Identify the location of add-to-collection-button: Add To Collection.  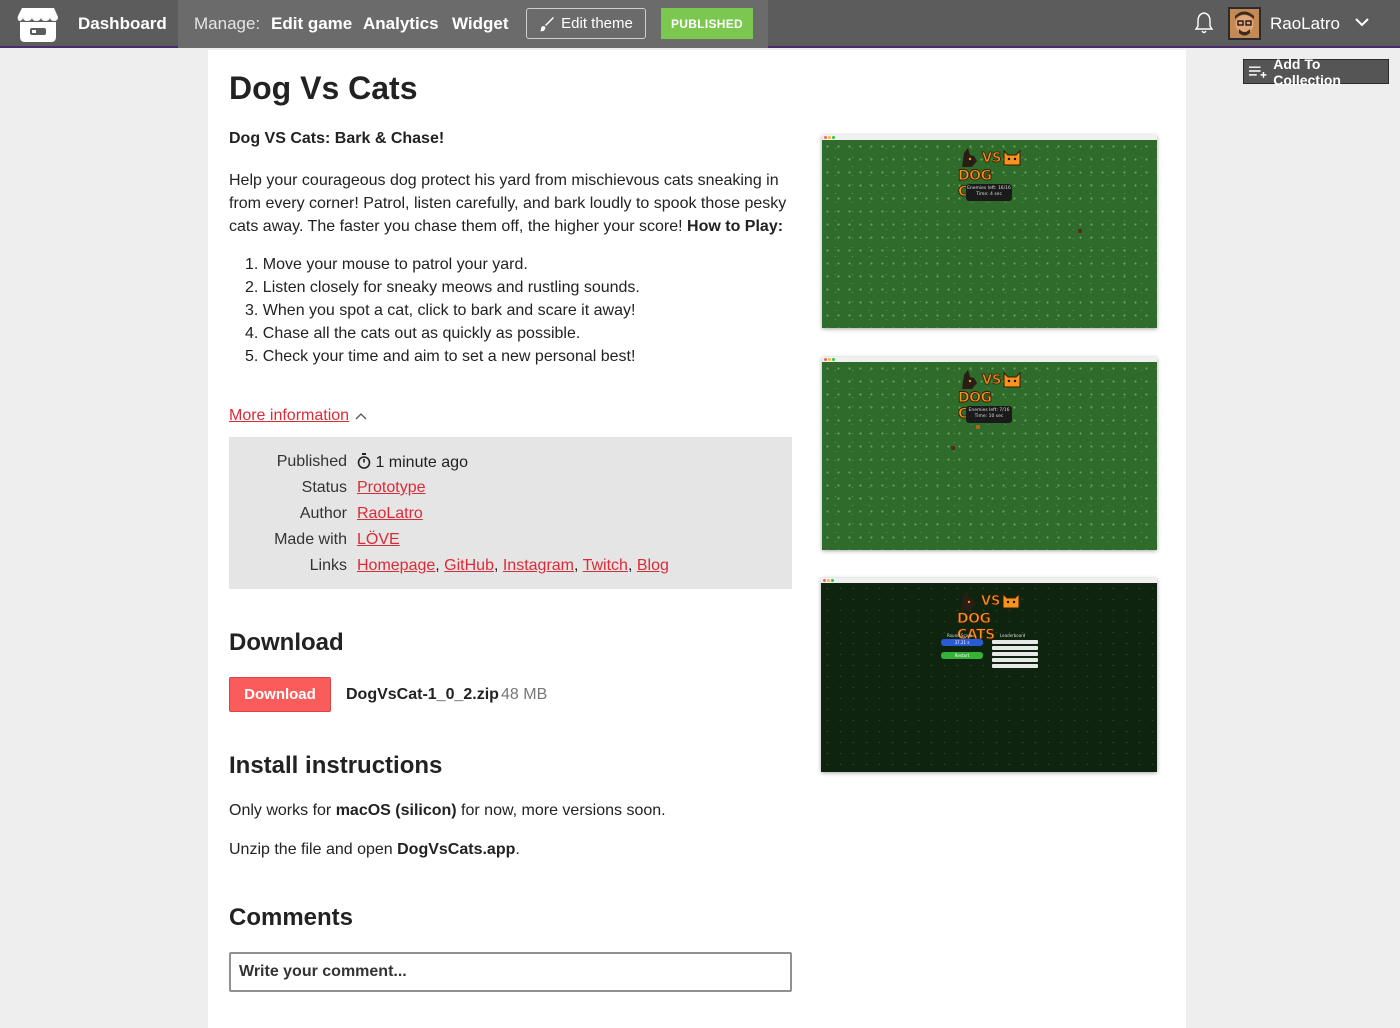
(1316, 72).